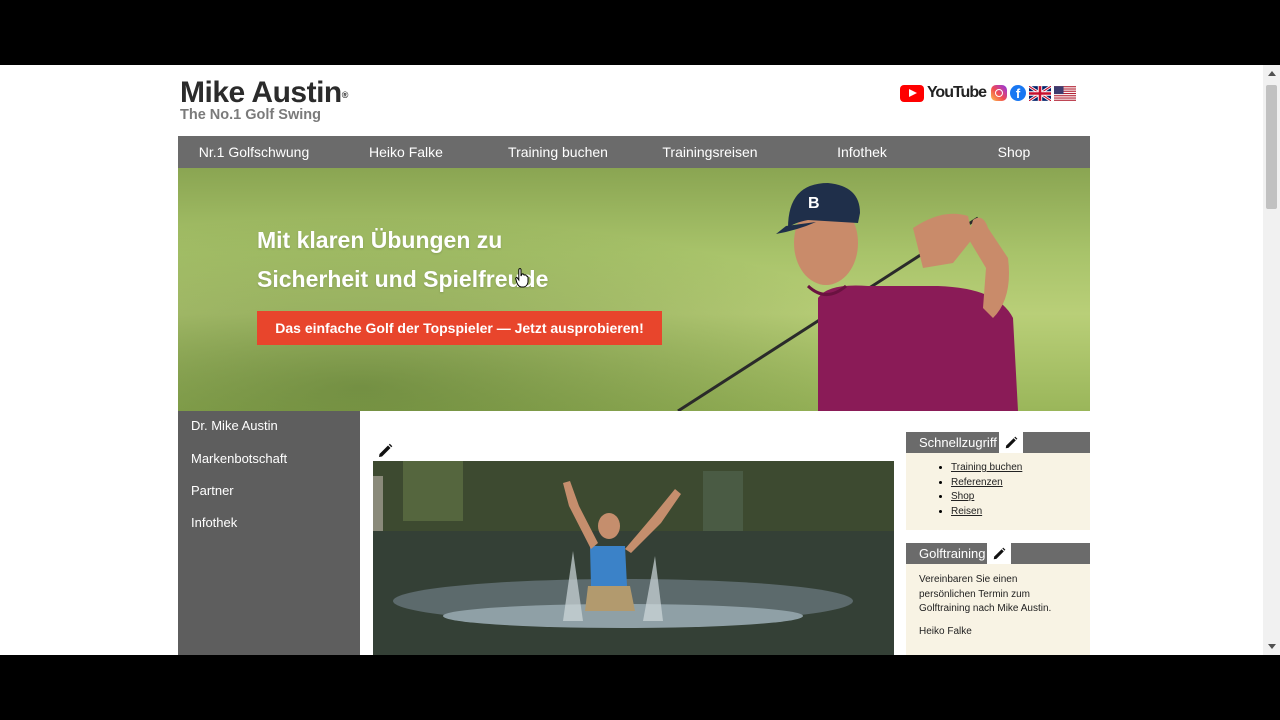  I want to click on link-shop: Shop, so click(962, 496).